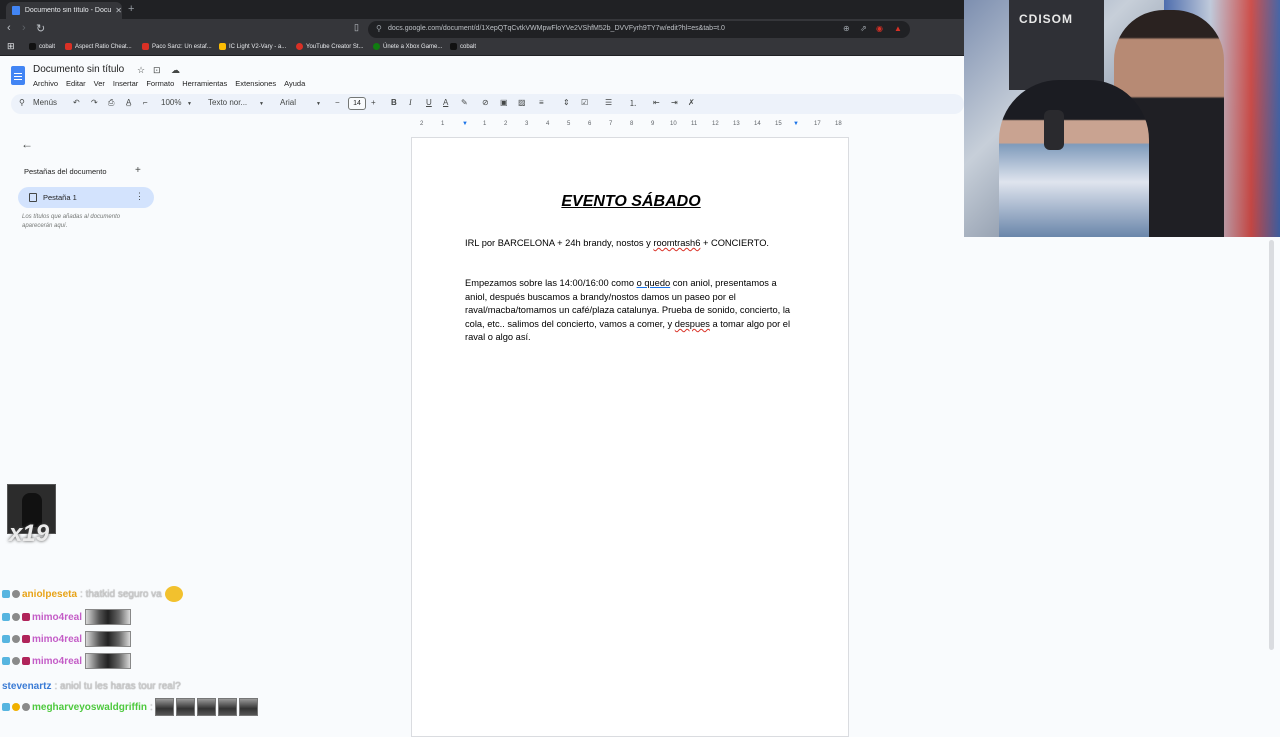  Describe the element at coordinates (175, 70) in the screenshot. I see `cloud-status-icon: ☁` at that location.